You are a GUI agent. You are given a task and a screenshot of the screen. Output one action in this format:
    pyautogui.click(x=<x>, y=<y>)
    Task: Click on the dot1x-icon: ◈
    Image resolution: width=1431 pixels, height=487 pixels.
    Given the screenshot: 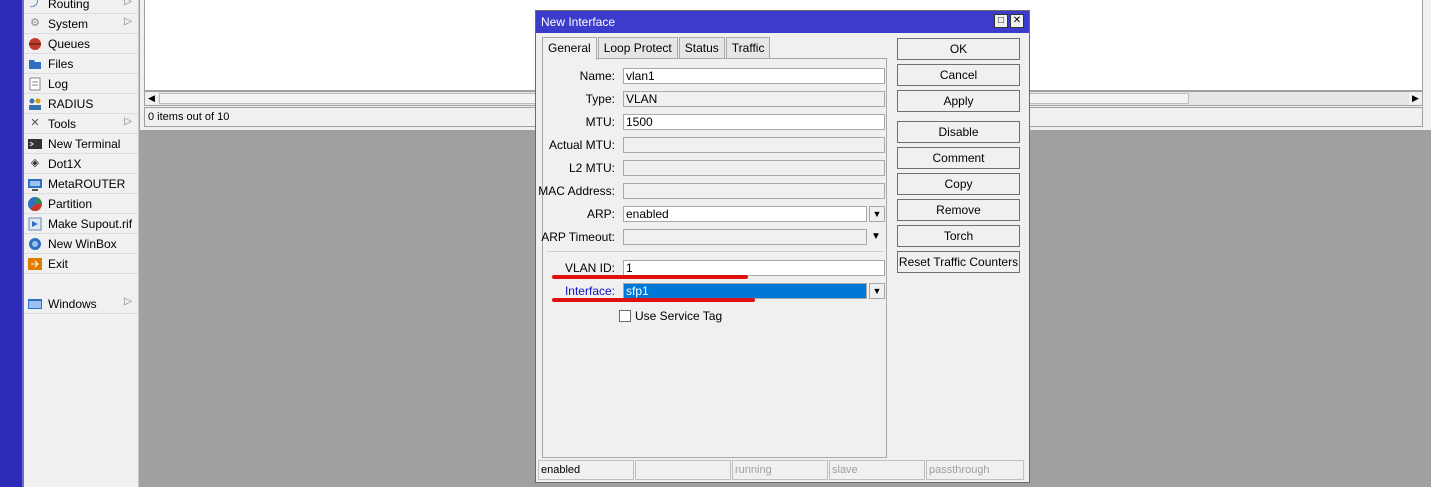 What is the action you would take?
    pyautogui.click(x=35, y=163)
    